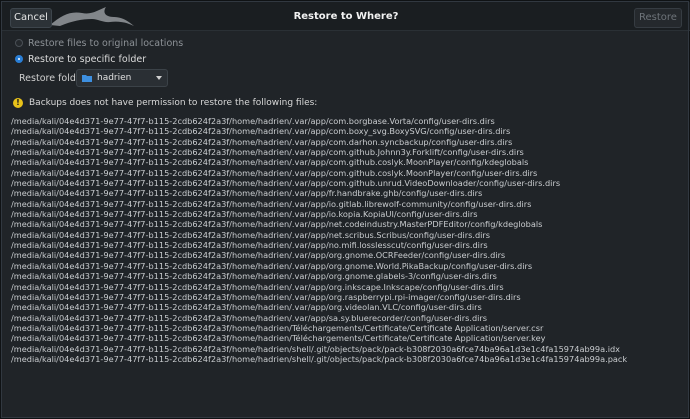  Describe the element at coordinates (159, 78) in the screenshot. I see `chevron-down-icon` at that location.